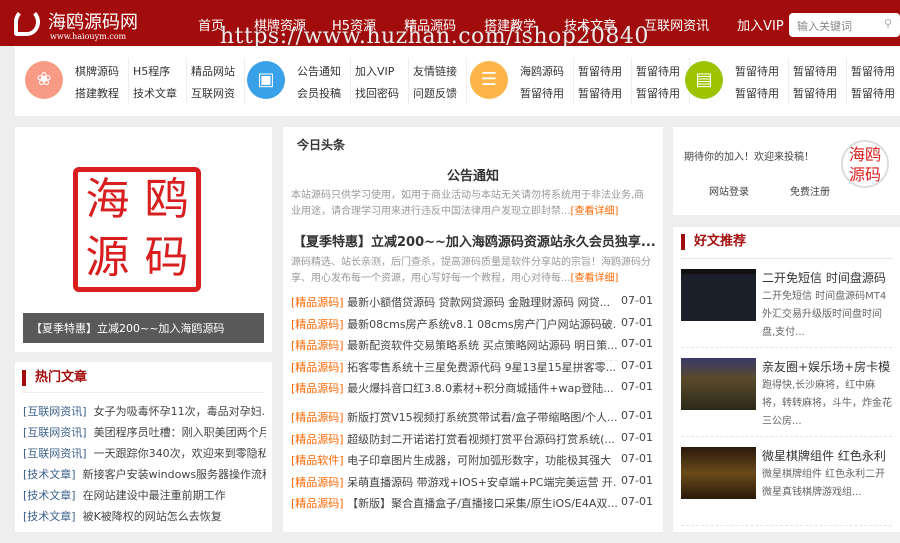 Image resolution: width=900 pixels, height=543 pixels. Describe the element at coordinates (435, 71) in the screenshot. I see `quick-link: 友情链接` at that location.